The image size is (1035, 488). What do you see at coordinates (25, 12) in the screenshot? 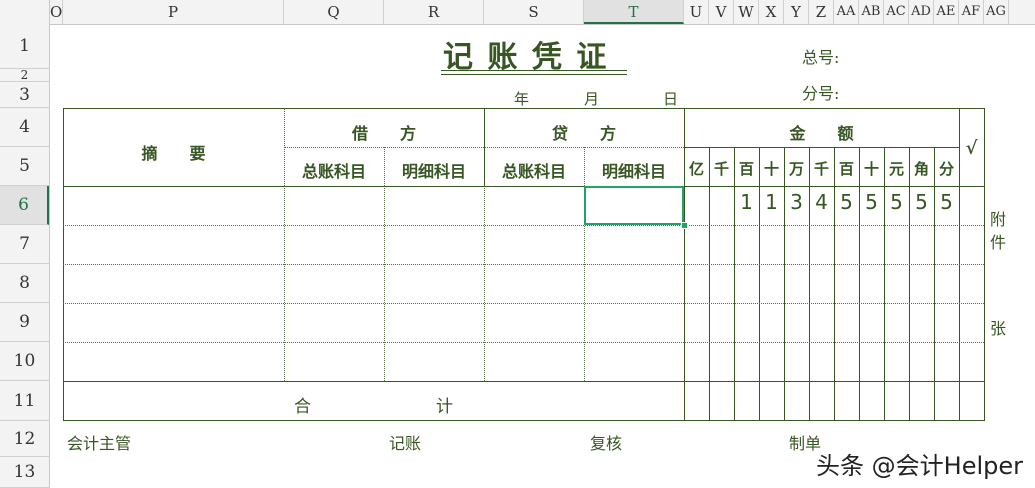
I see `select-all-corner` at bounding box center [25, 12].